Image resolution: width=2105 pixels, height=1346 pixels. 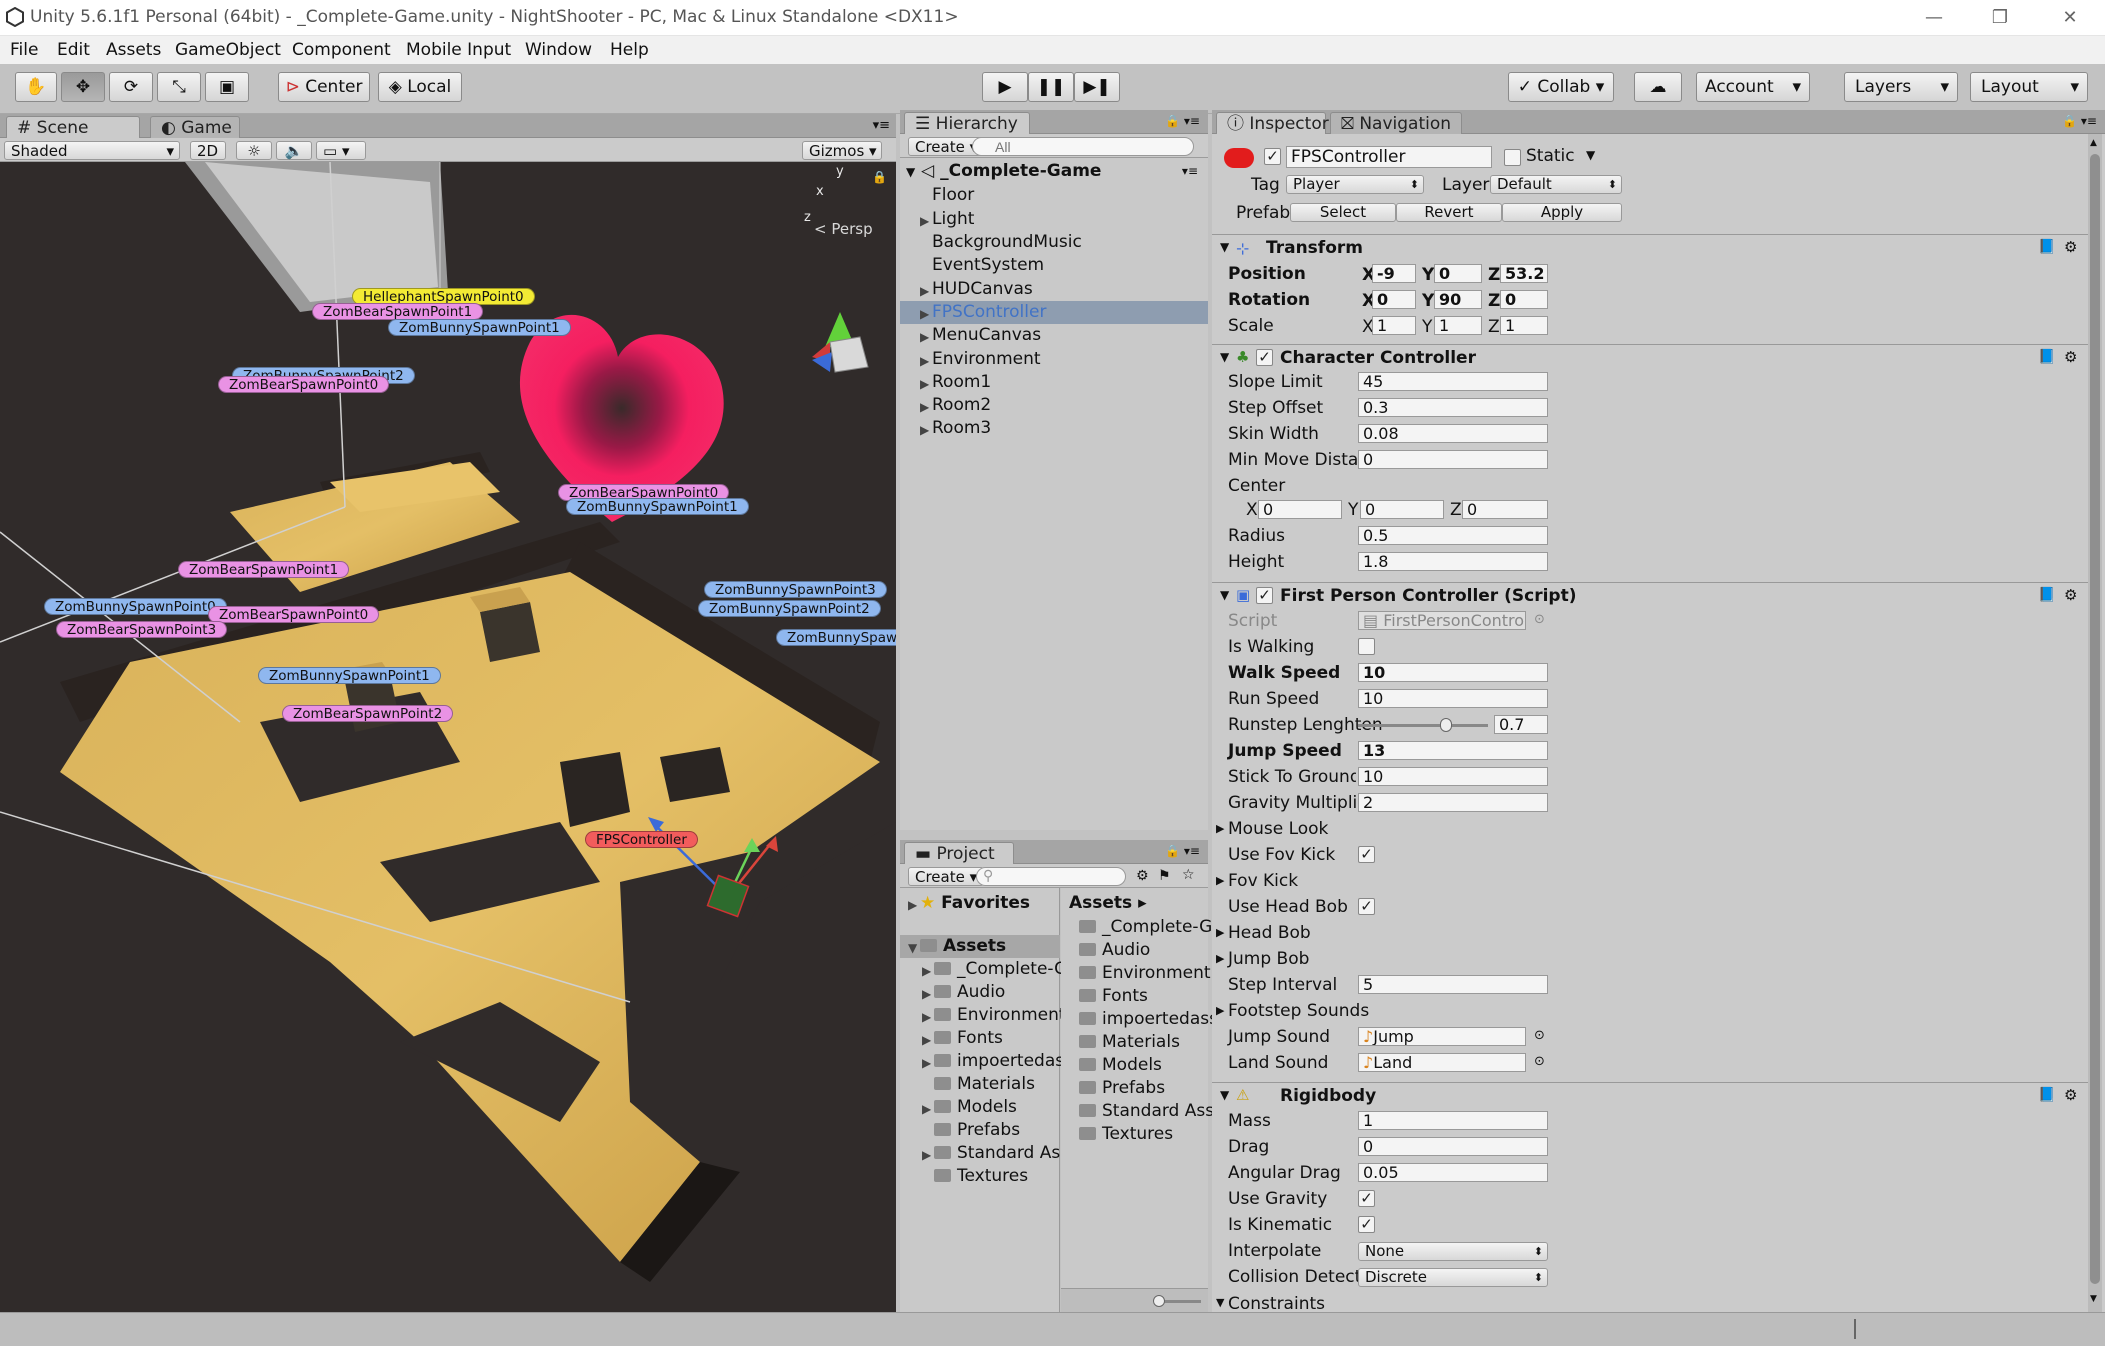 What do you see at coordinates (73, 50) in the screenshot?
I see `menu-edit: Edit` at bounding box center [73, 50].